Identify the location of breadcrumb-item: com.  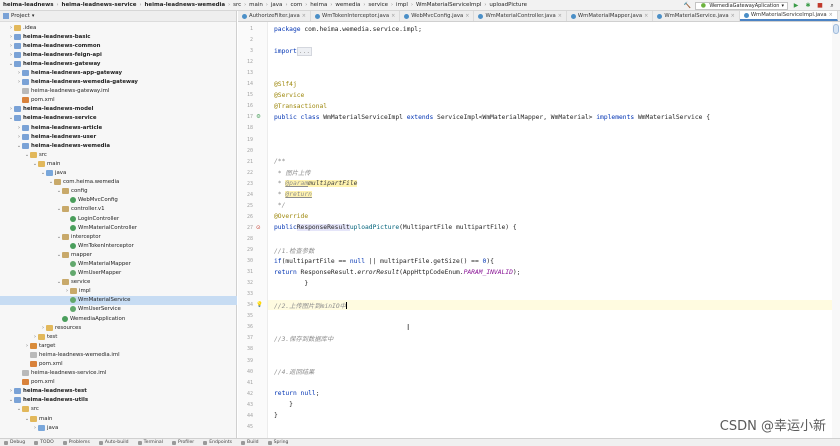
(296, 5).